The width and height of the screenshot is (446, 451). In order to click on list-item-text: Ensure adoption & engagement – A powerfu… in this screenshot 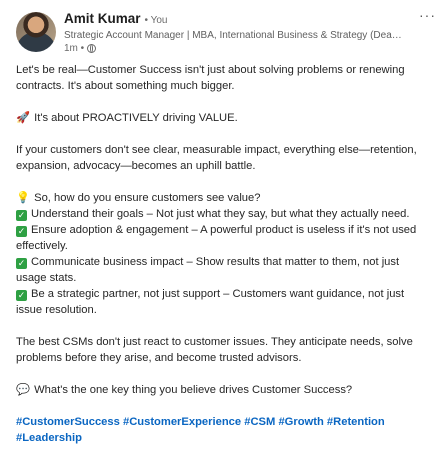, I will do `click(216, 238)`.